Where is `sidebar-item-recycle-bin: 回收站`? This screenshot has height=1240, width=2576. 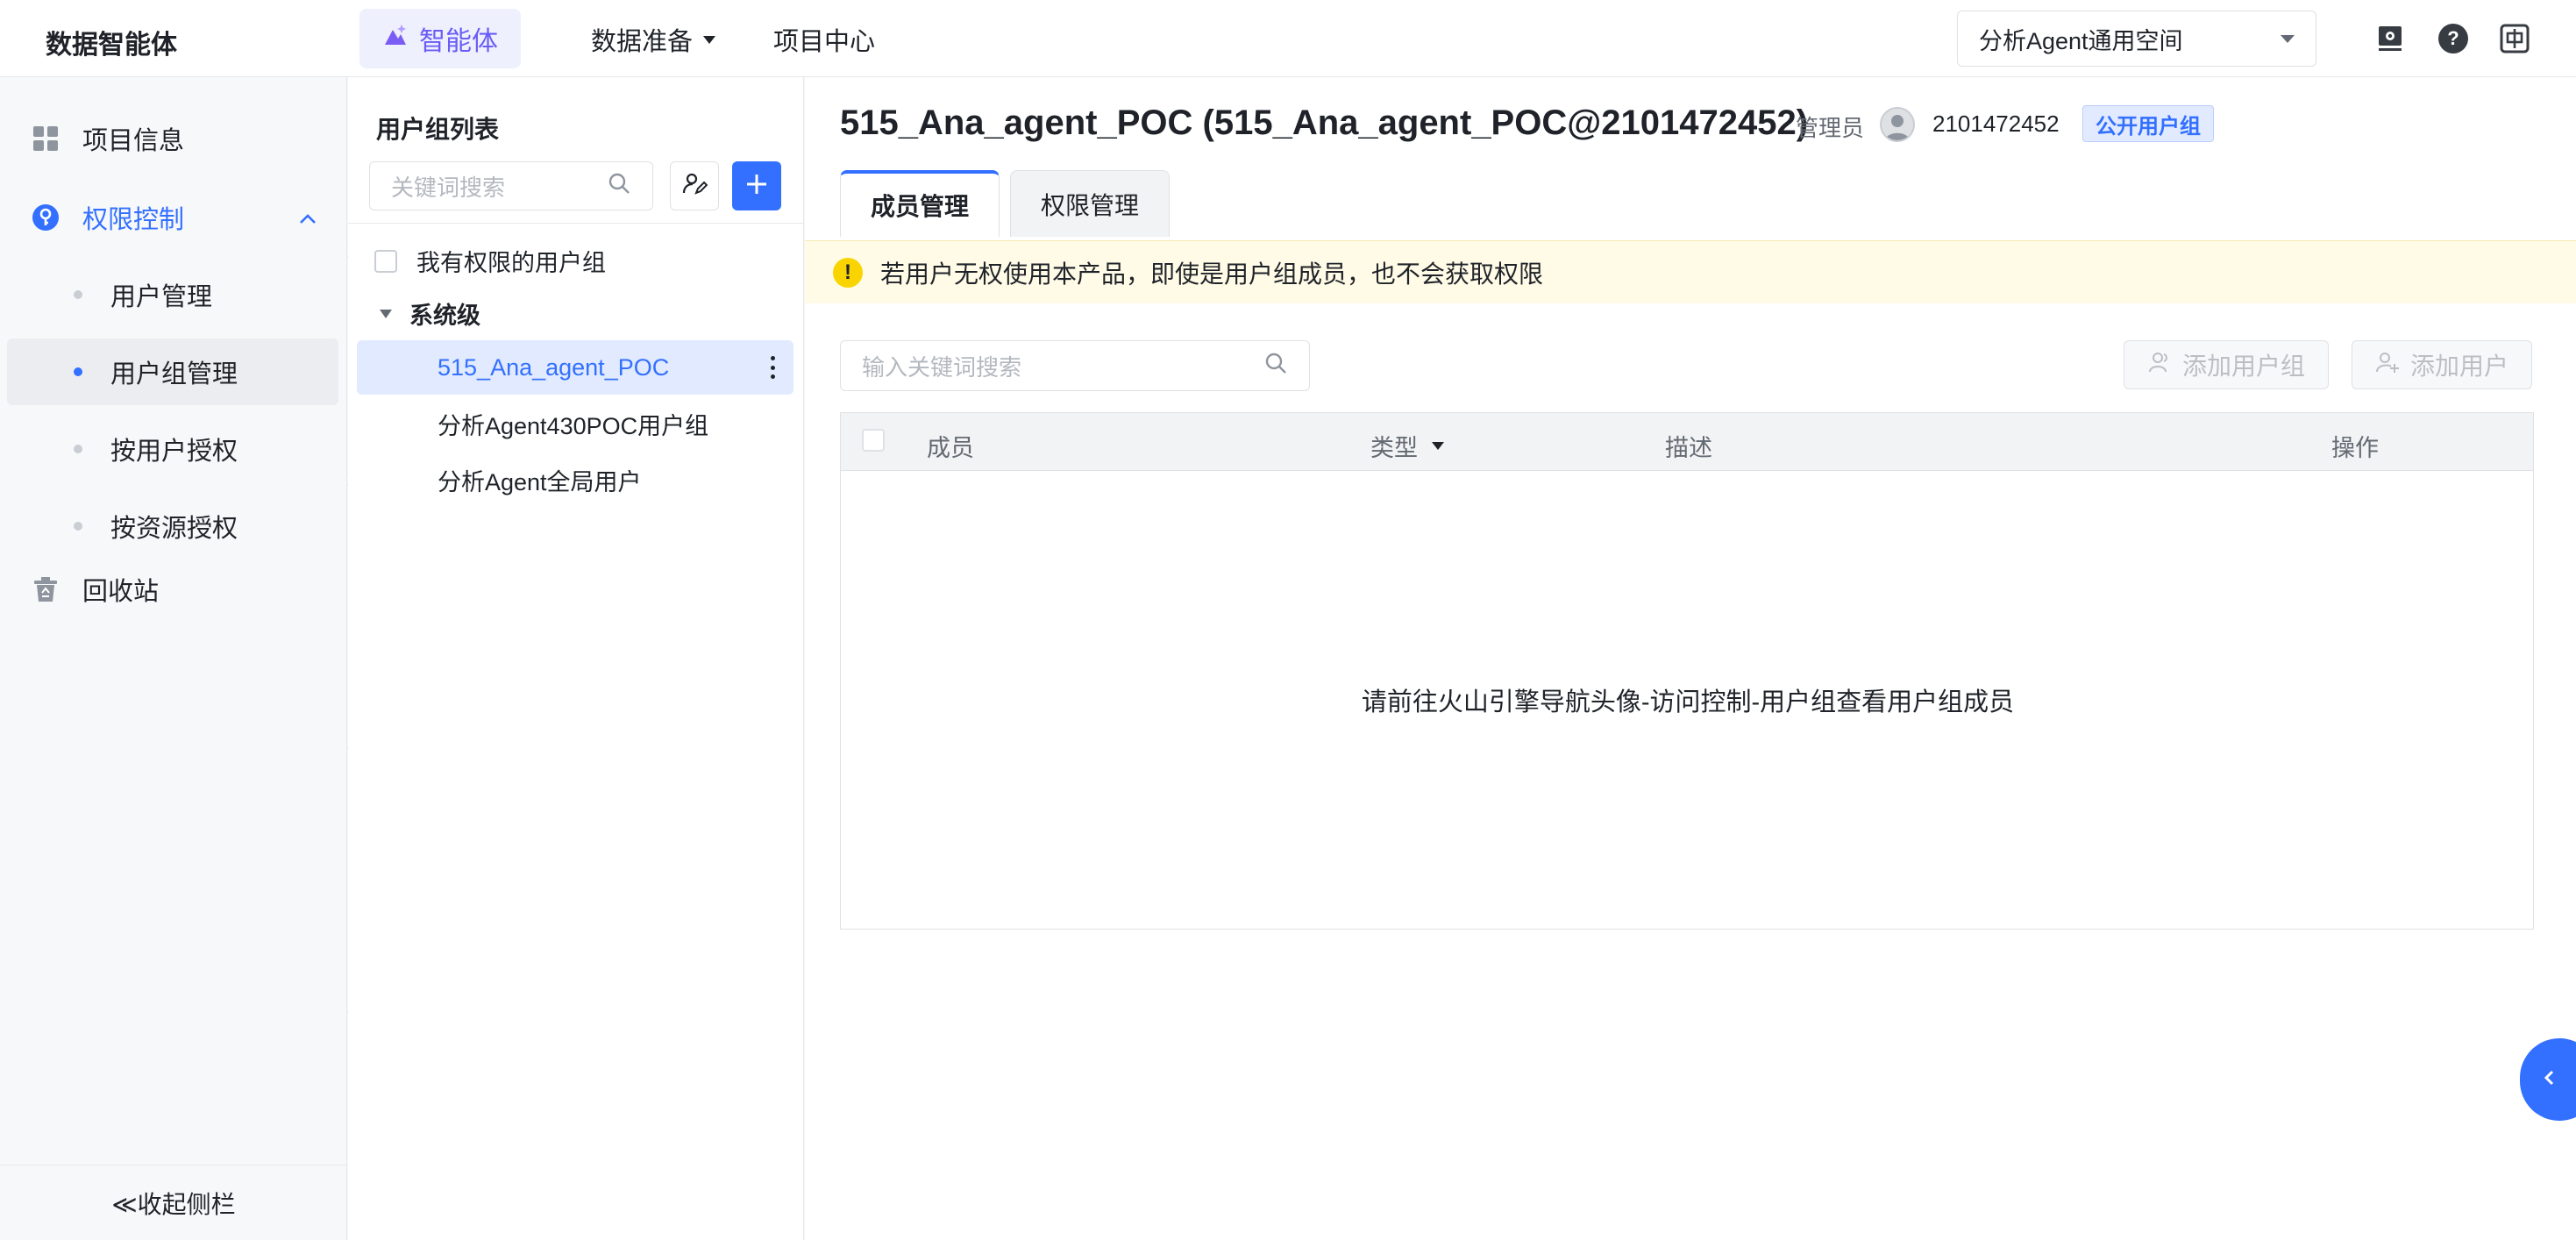
sidebar-item-recycle-bin: 回收站 is located at coordinates (173, 589).